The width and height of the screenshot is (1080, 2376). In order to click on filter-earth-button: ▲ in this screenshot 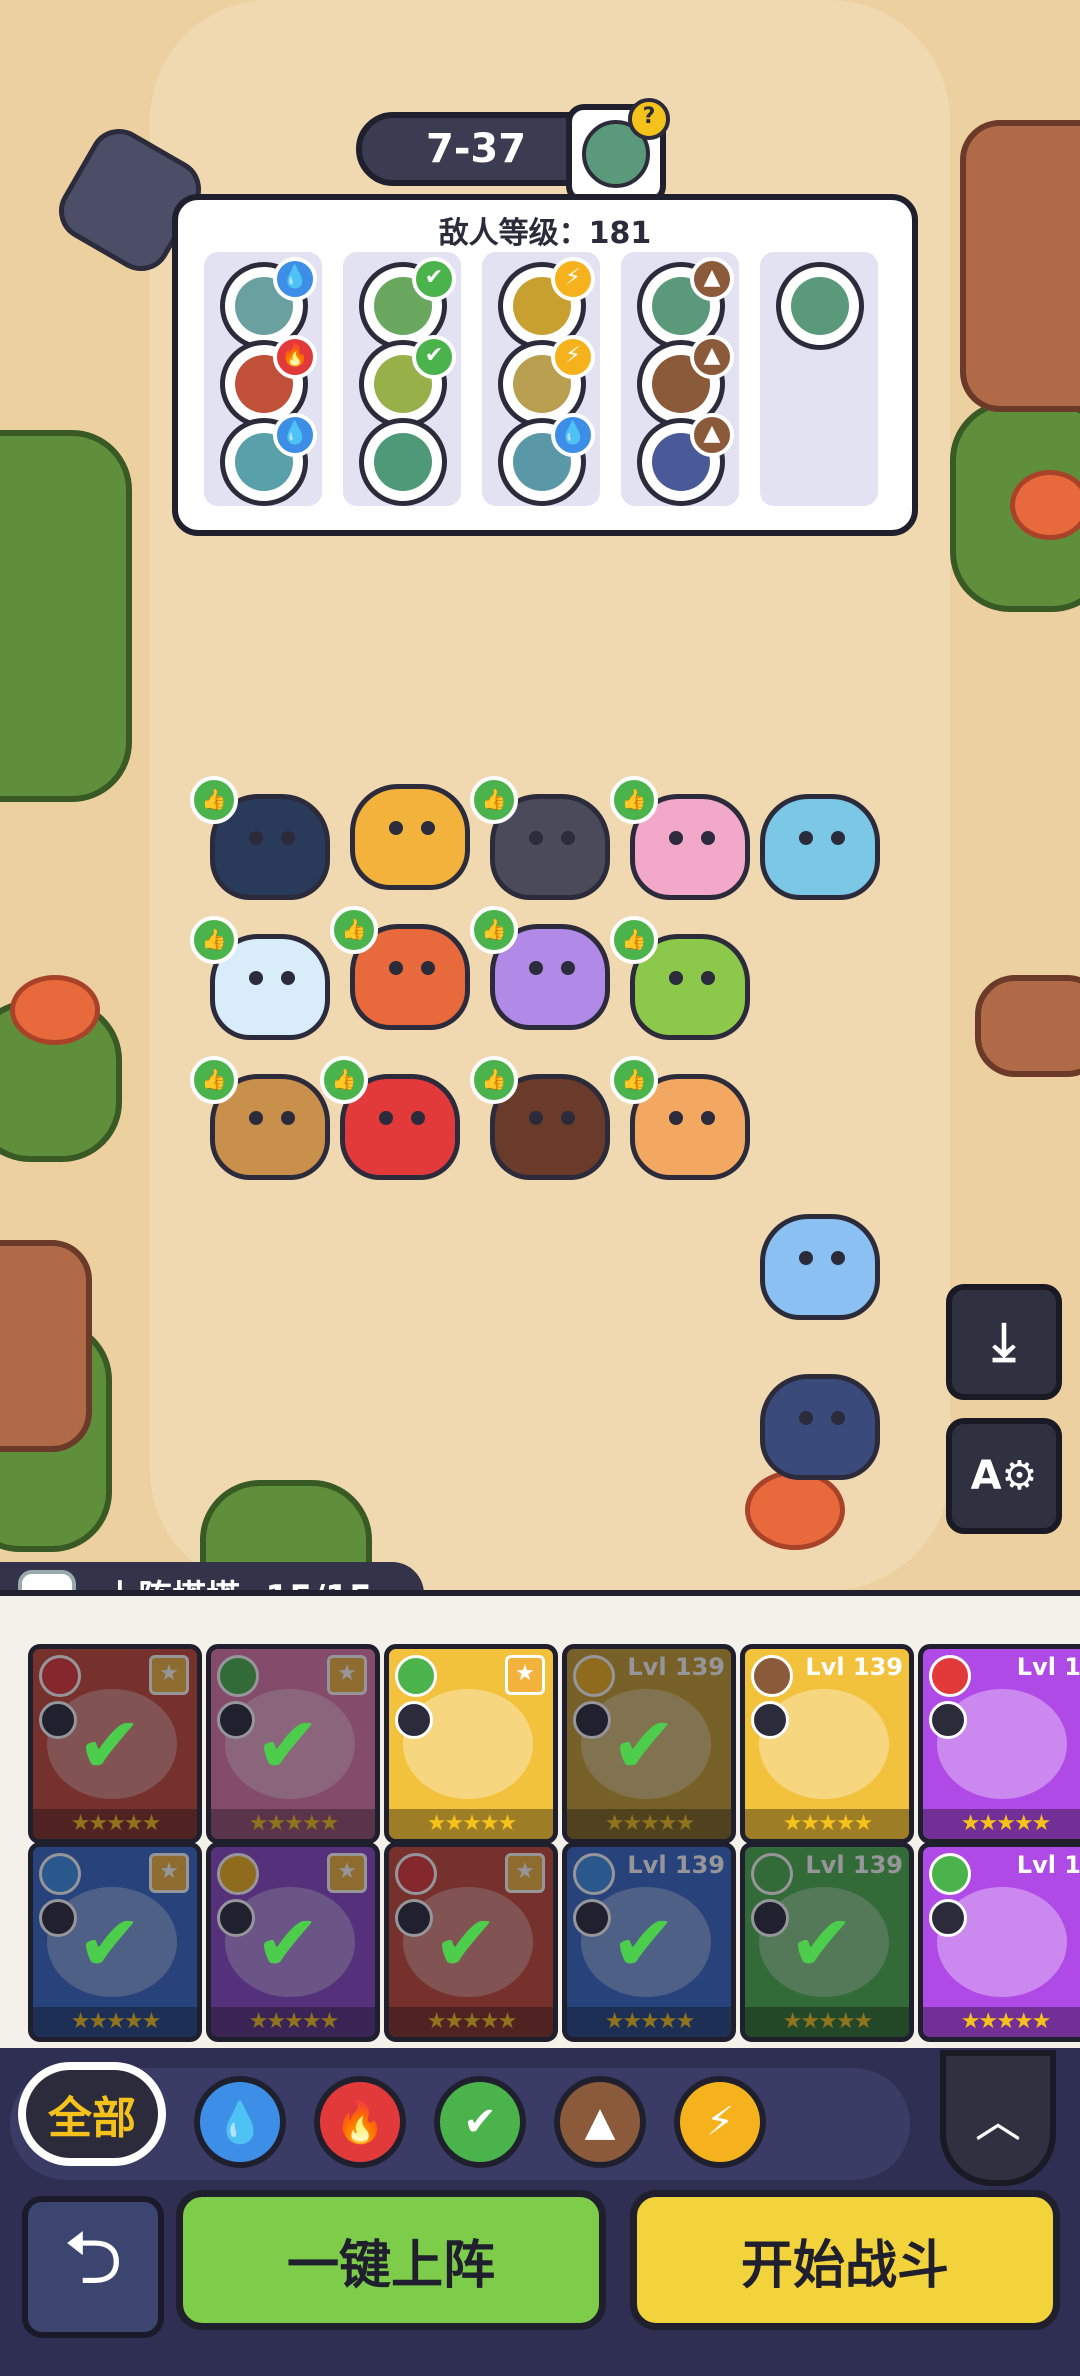, I will do `click(600, 2122)`.